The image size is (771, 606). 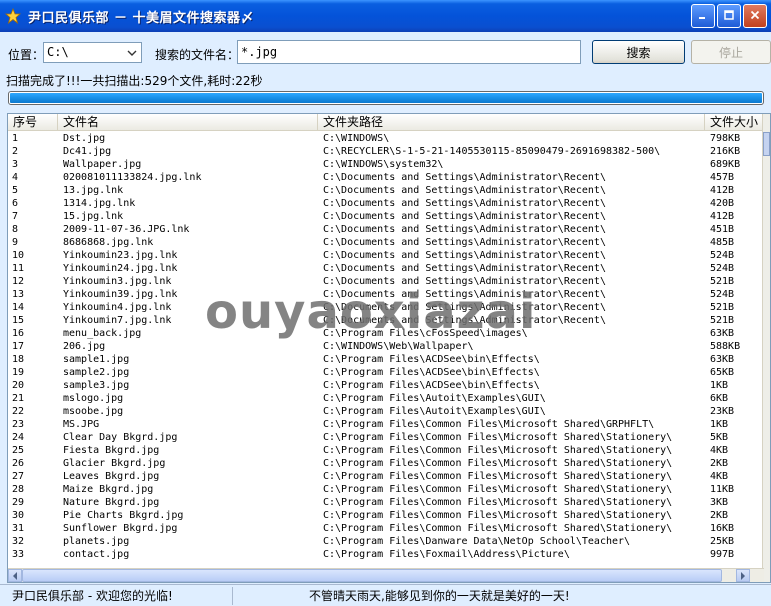 What do you see at coordinates (120, 528) in the screenshot?
I see `cell-filename: Sunflower Bkgrd.jpg` at bounding box center [120, 528].